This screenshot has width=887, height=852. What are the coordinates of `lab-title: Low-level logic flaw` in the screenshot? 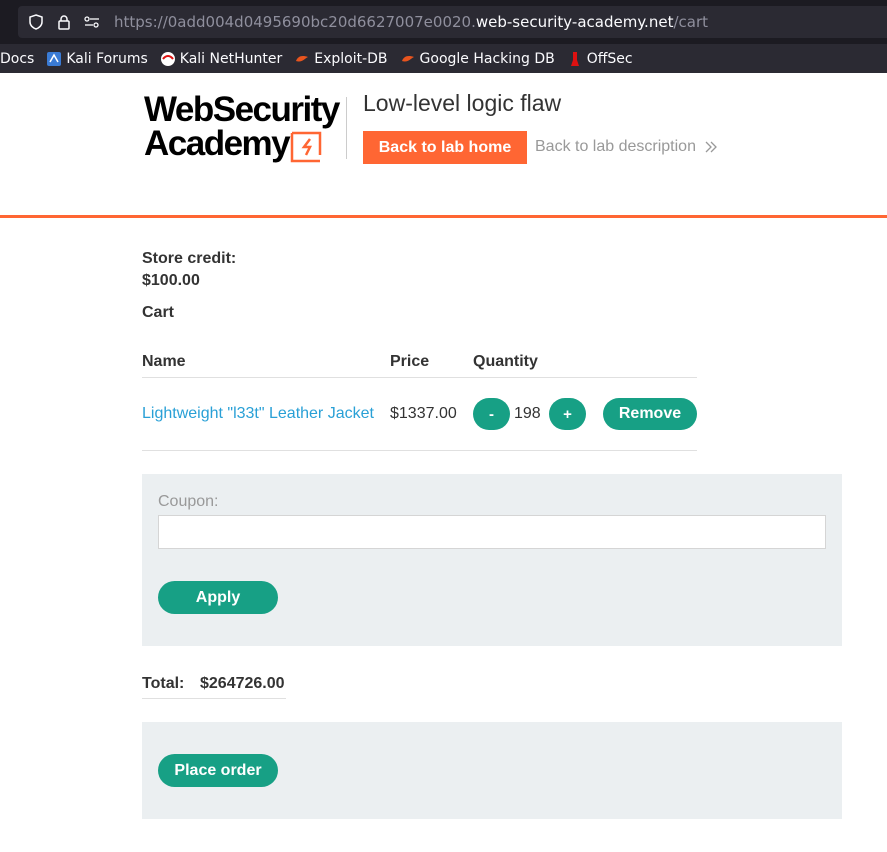 It's located at (462, 103).